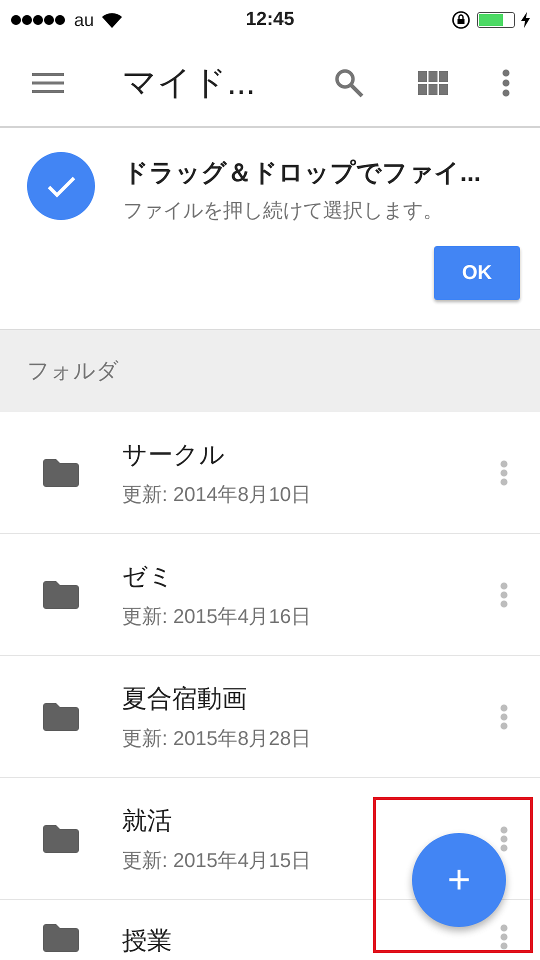 The height and width of the screenshot is (960, 540). Describe the element at coordinates (147, 941) in the screenshot. I see `folder-name: 授業` at that location.